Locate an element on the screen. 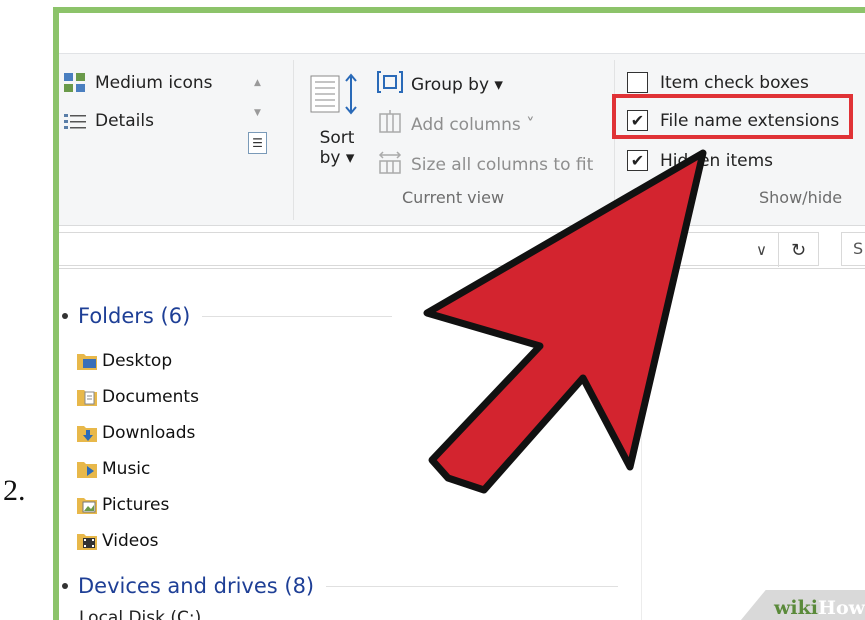 The image size is (865, 620). size-all-columns-label: Size all columns to fit is located at coordinates (502, 164).